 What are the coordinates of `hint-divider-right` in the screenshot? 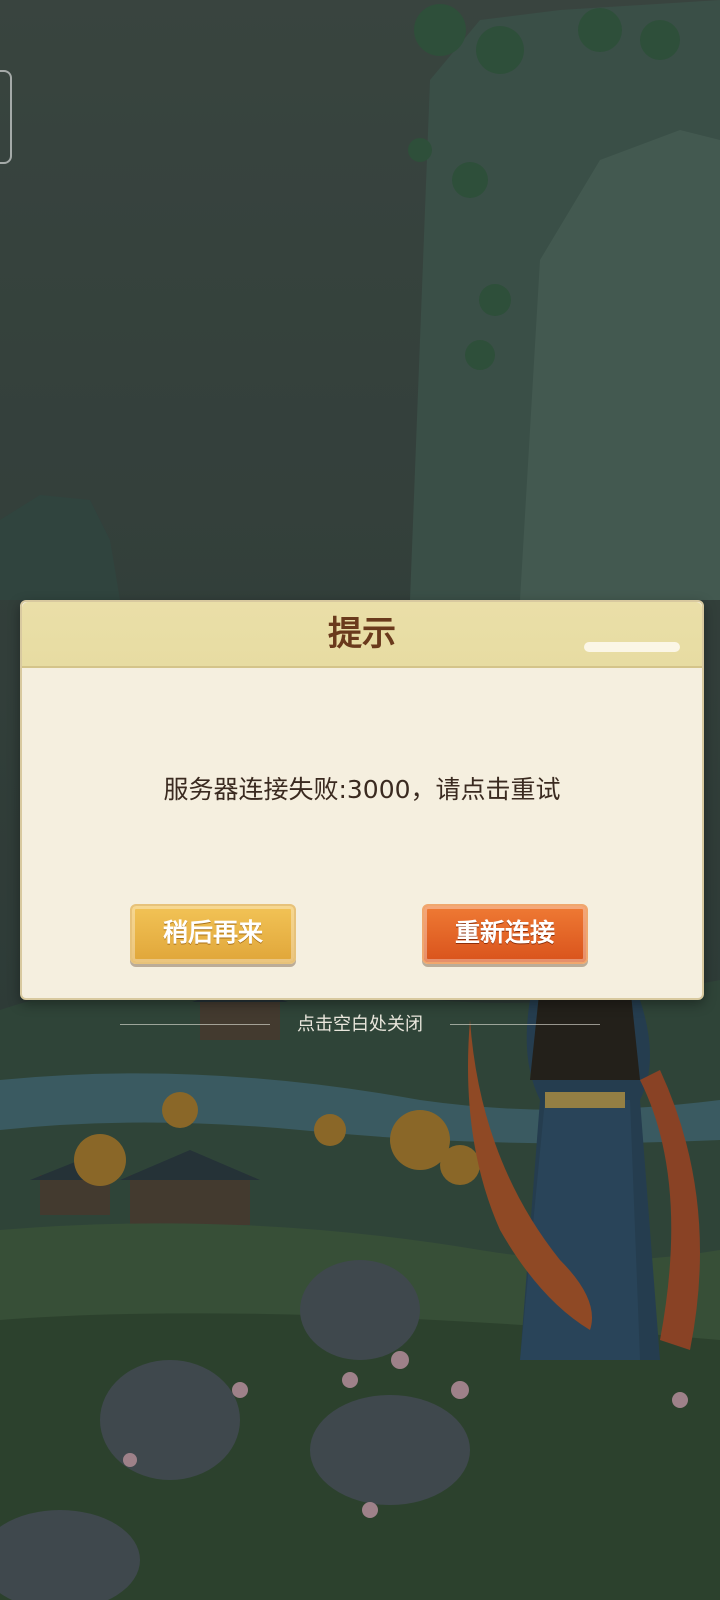 It's located at (525, 1024).